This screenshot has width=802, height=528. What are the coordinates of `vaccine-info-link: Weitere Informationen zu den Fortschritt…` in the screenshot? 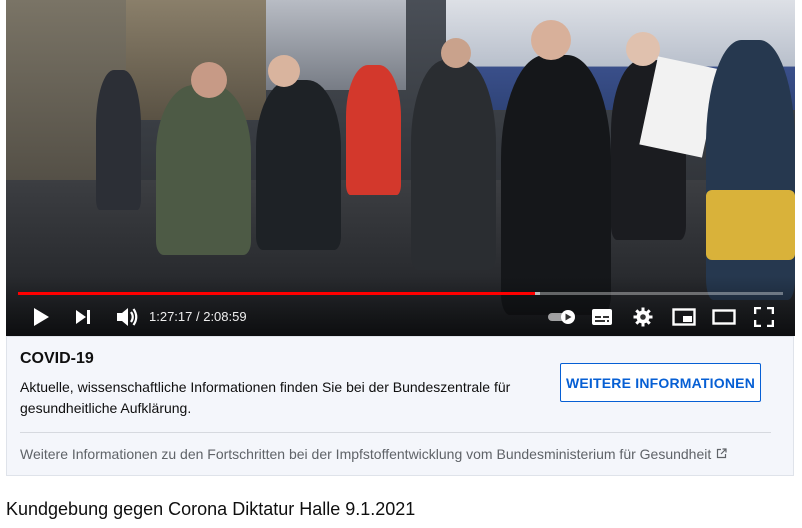 It's located at (373, 454).